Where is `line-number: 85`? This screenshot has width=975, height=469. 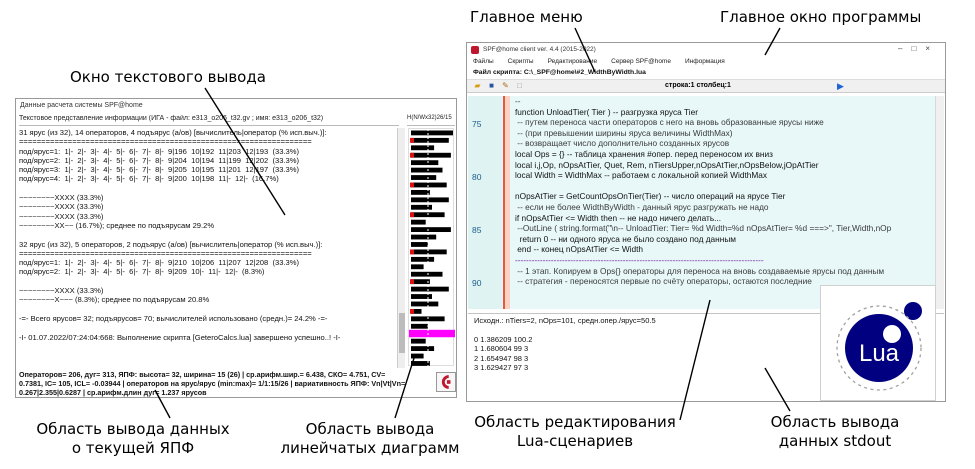
line-number: 85 is located at coordinates (477, 229).